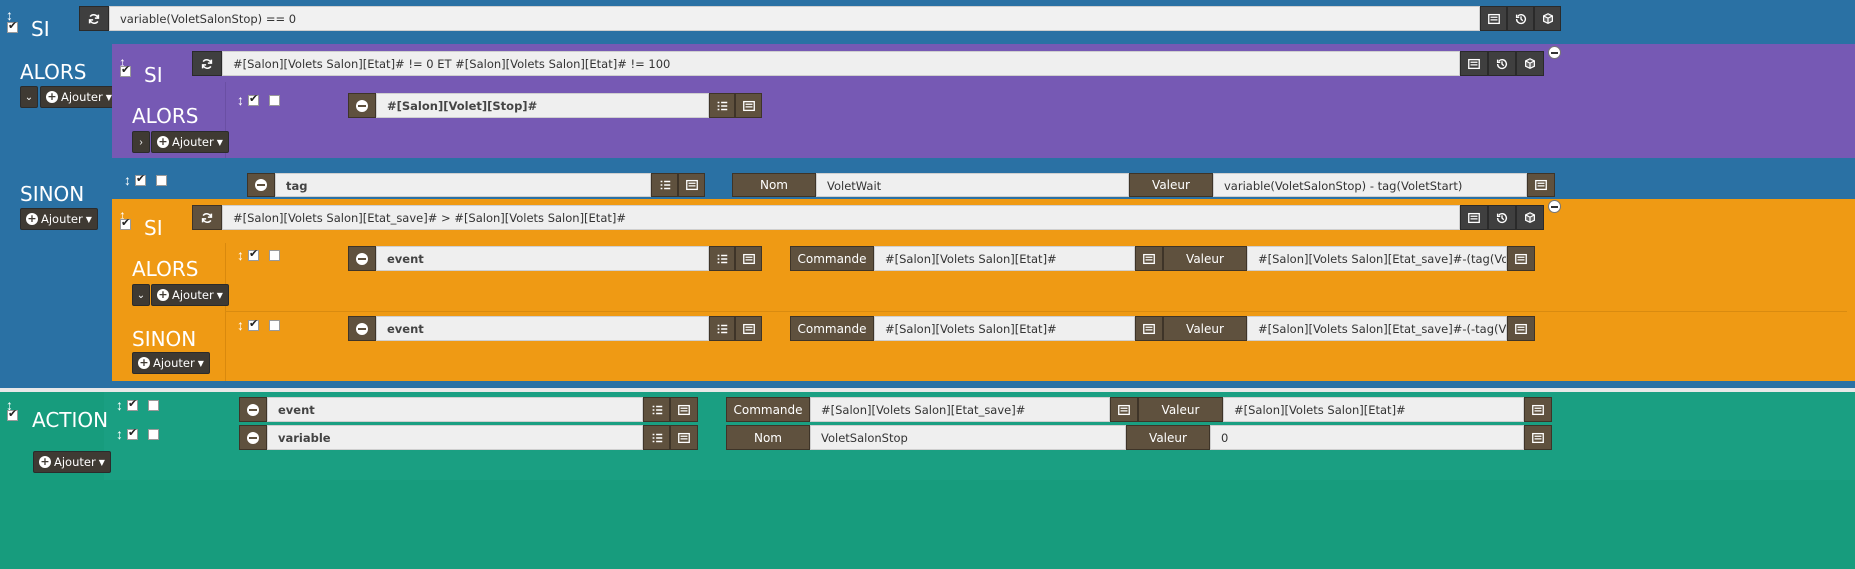 The image size is (1855, 569). Describe the element at coordinates (972, 185) in the screenshot. I see `tag-name-input: VoletWait` at that location.